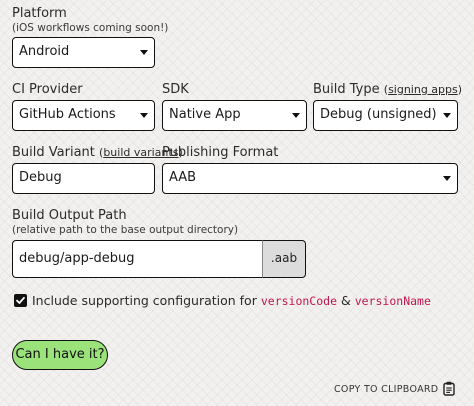 This screenshot has width=474, height=406. Describe the element at coordinates (90, 28) in the screenshot. I see `platform-sublabel: (iOS workflows coming soon!)` at that location.